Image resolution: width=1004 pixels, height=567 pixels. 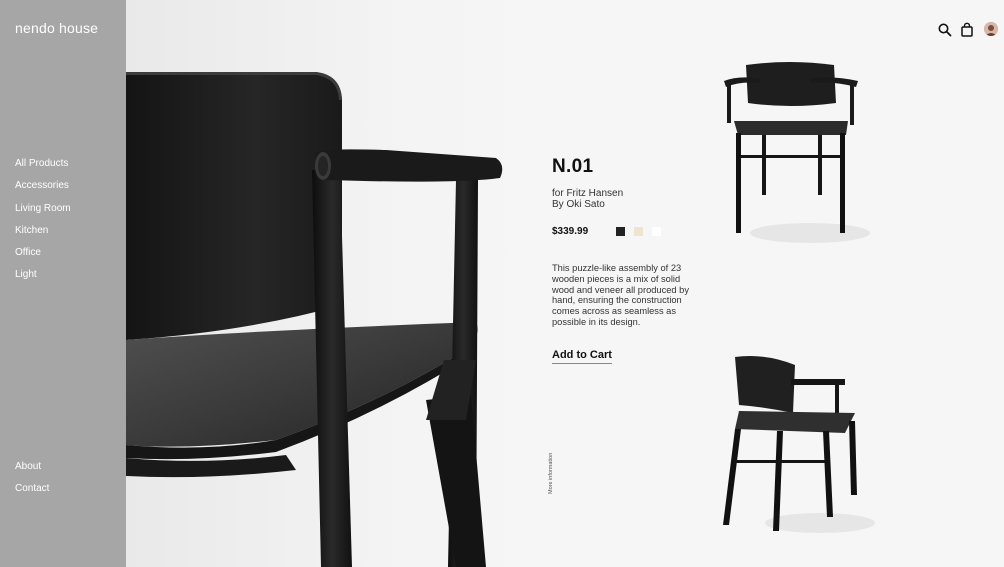 What do you see at coordinates (56, 28) in the screenshot?
I see `brand-logo: nendo house` at bounding box center [56, 28].